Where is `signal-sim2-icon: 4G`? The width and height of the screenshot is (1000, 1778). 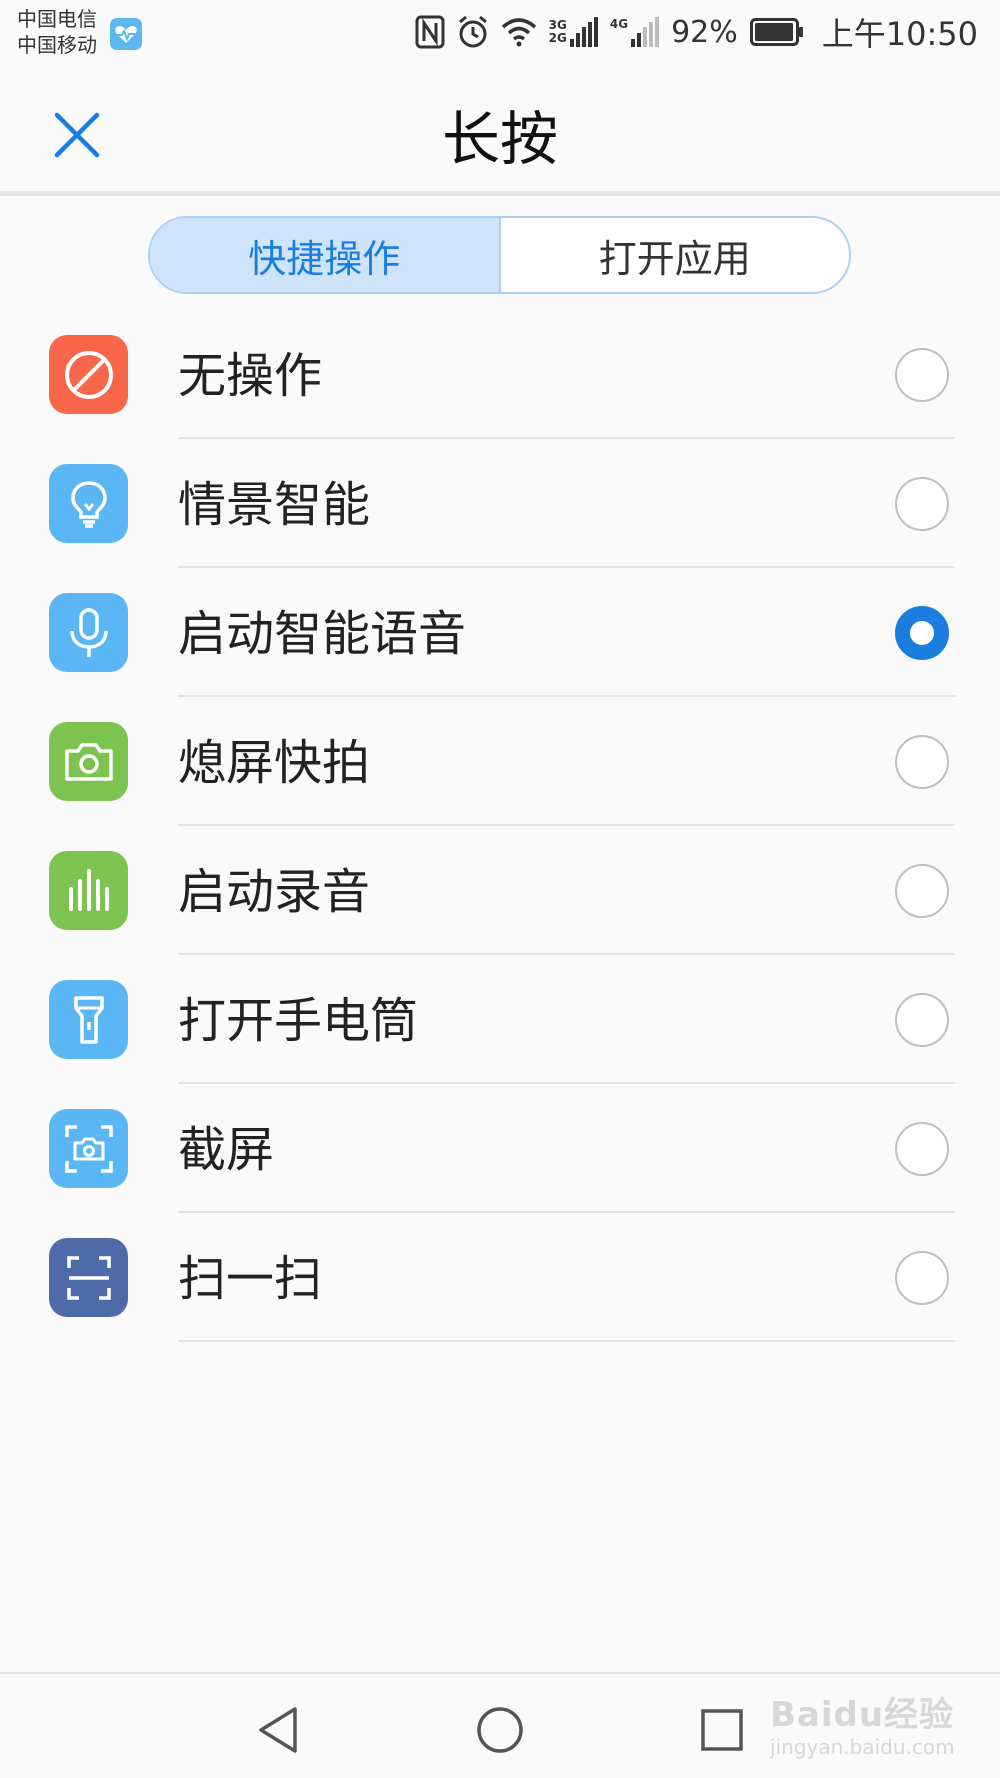
signal-sim2-icon: 4G is located at coordinates (634, 32).